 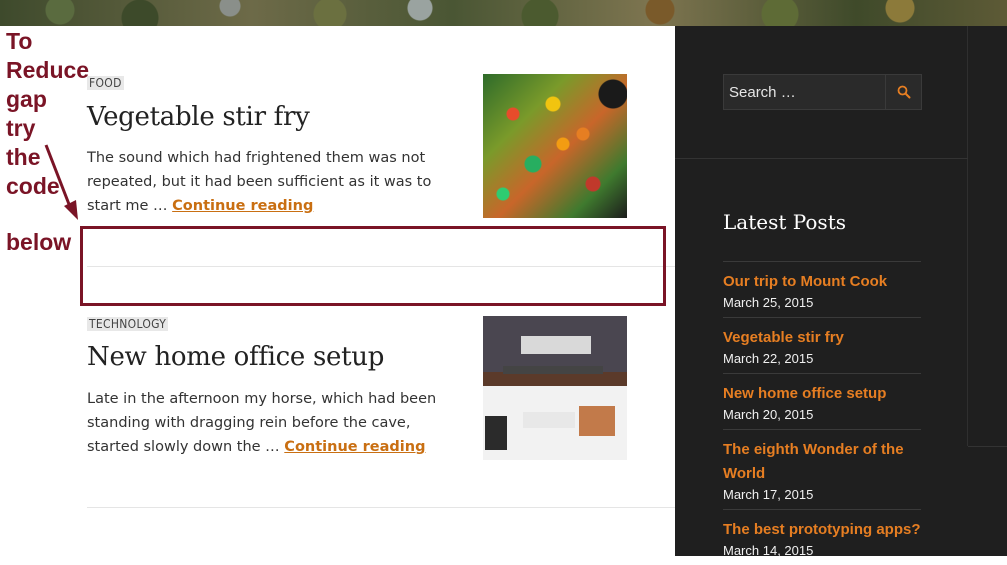 What do you see at coordinates (822, 338) in the screenshot?
I see `latest-post-link: Vegetable stir fry` at bounding box center [822, 338].